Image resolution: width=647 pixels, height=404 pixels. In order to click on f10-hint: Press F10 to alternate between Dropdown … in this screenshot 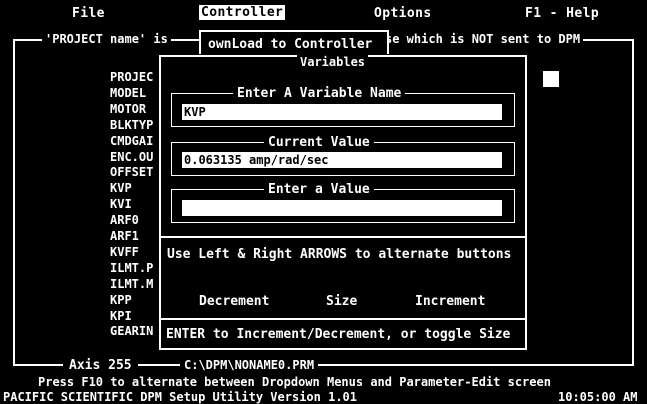, I will do `click(294, 382)`.